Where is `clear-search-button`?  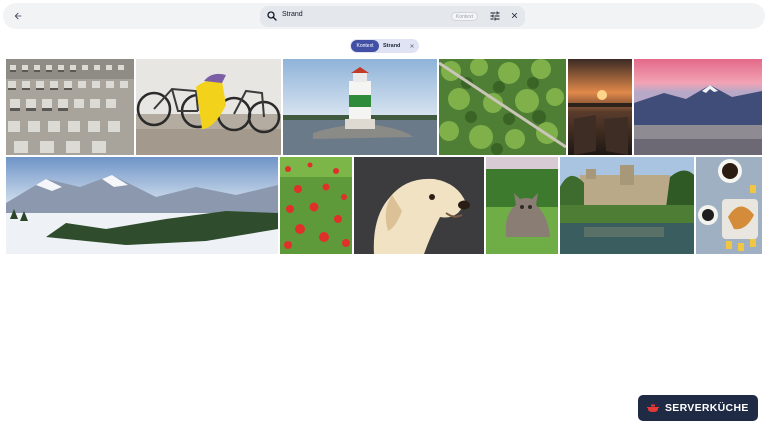 clear-search-button is located at coordinates (514, 16).